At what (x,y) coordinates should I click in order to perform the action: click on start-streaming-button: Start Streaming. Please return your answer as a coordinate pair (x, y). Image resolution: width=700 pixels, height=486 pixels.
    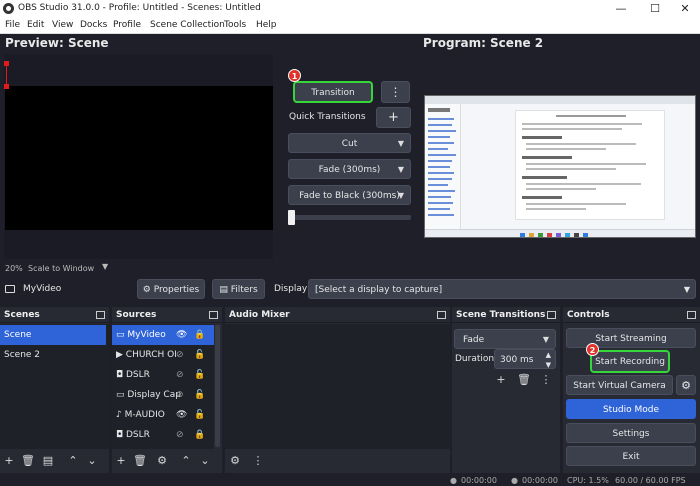
    Looking at the image, I should click on (631, 338).